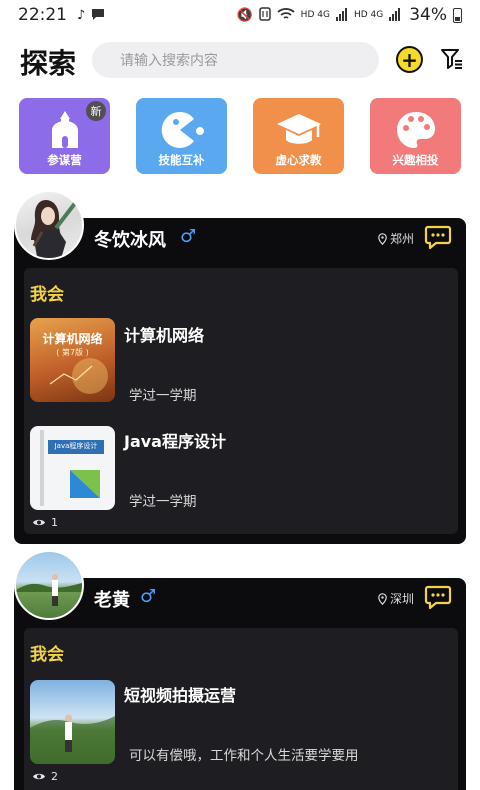  Describe the element at coordinates (401, 599) in the screenshot. I see `location-label: 深圳` at that location.